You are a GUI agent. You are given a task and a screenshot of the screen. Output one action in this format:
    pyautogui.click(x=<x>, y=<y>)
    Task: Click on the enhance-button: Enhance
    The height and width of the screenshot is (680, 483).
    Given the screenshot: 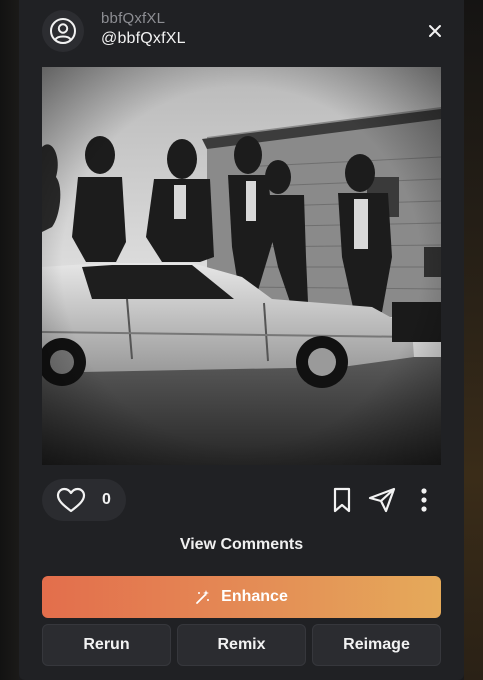 What is the action you would take?
    pyautogui.click(x=241, y=597)
    